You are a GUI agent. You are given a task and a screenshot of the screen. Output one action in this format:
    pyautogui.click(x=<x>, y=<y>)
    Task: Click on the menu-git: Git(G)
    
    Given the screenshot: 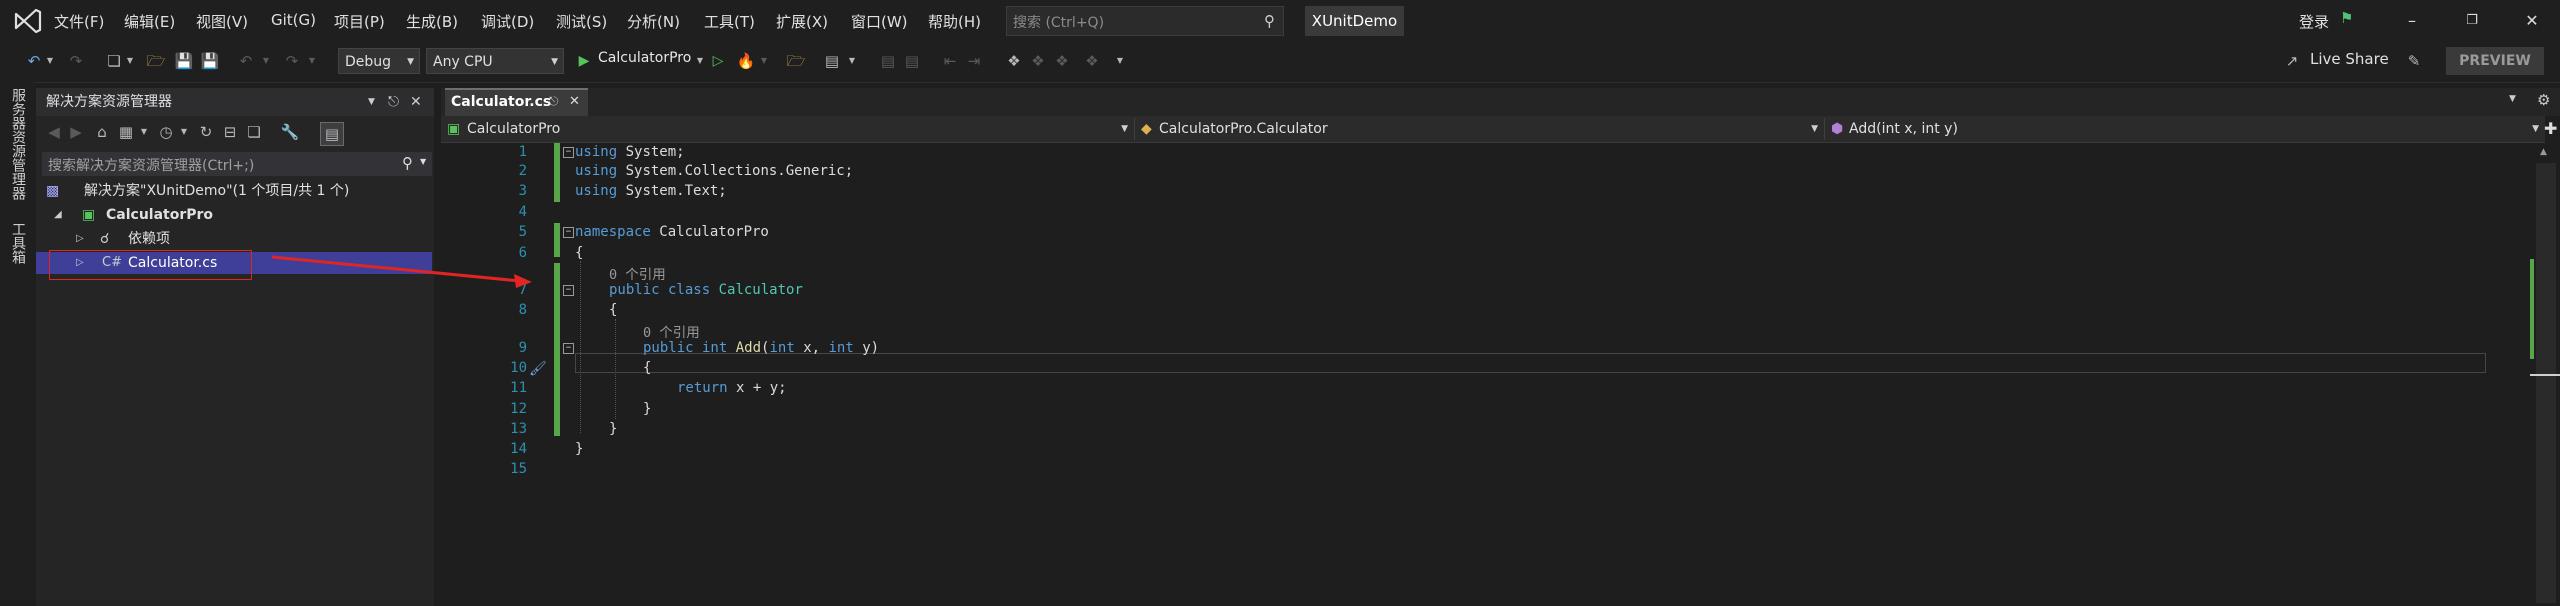 What is the action you would take?
    pyautogui.click(x=293, y=20)
    